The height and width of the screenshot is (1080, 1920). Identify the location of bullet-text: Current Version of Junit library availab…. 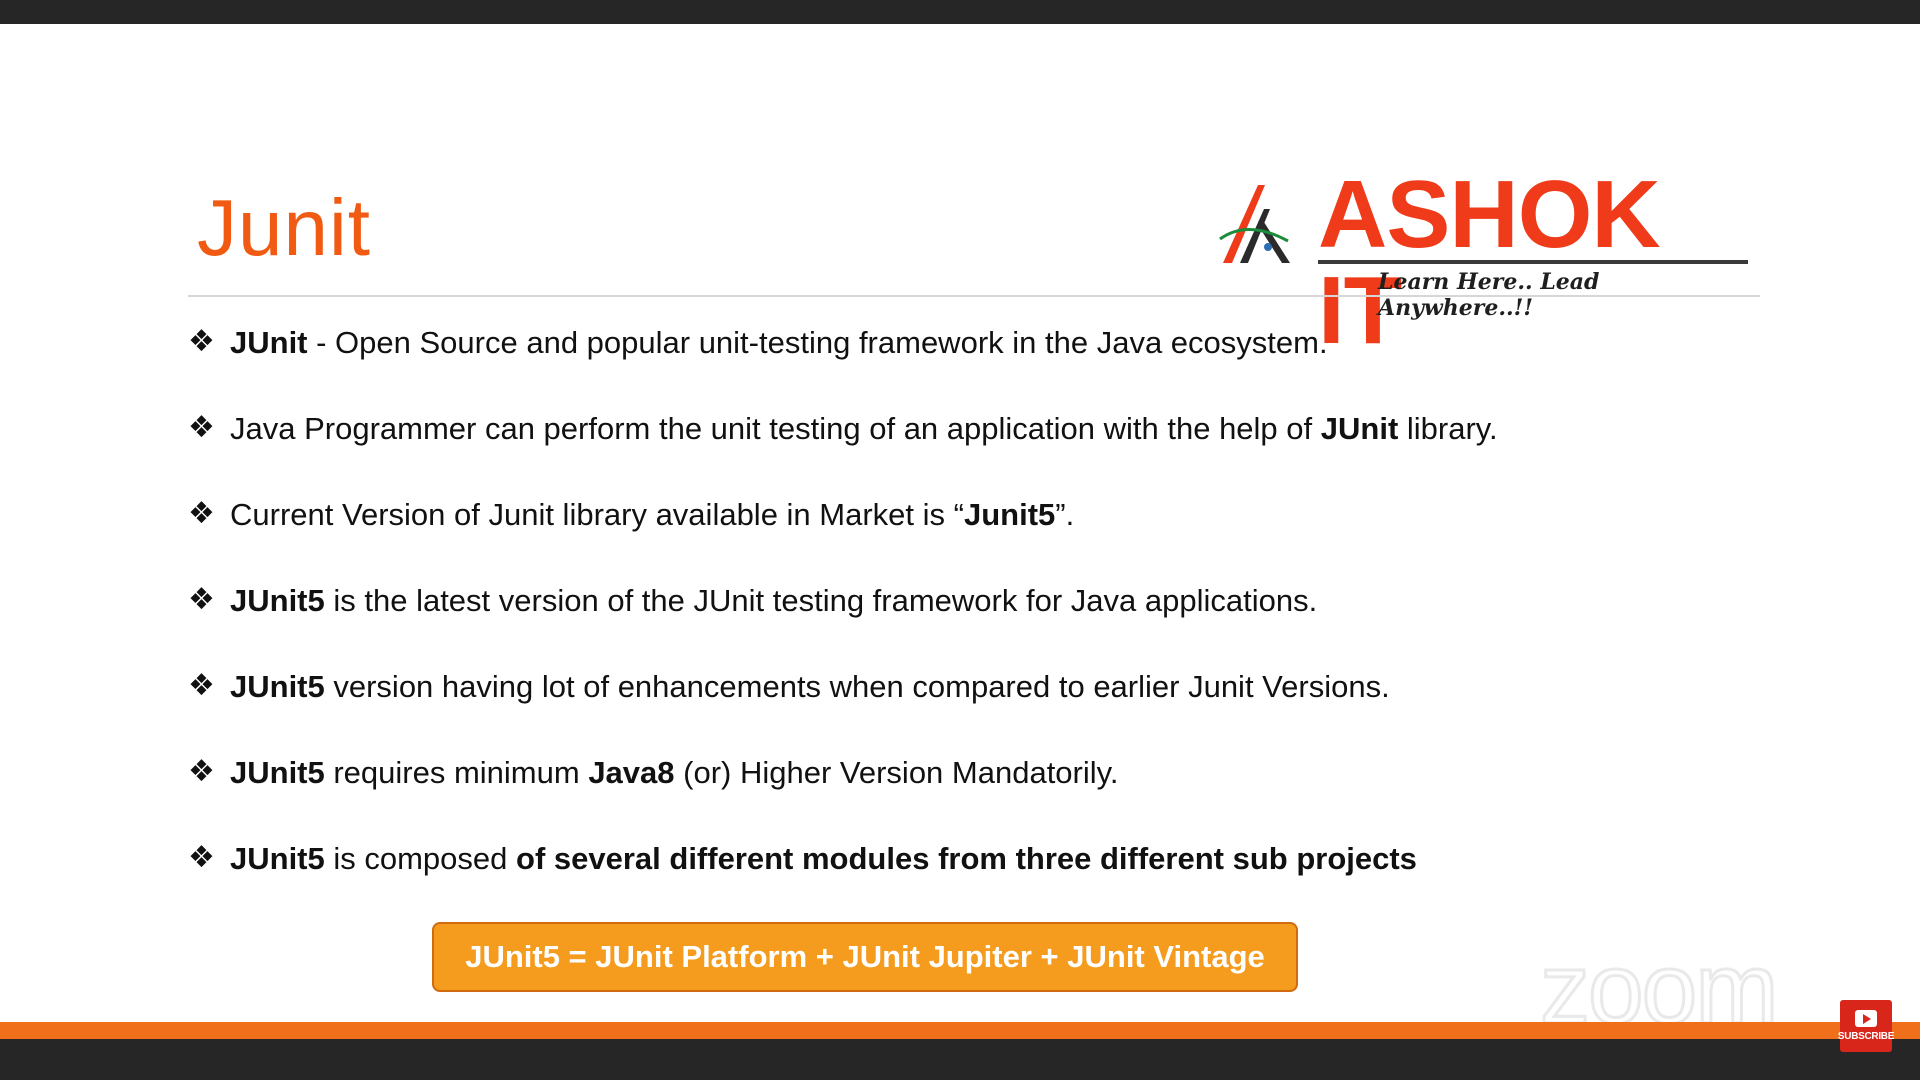
(652, 514).